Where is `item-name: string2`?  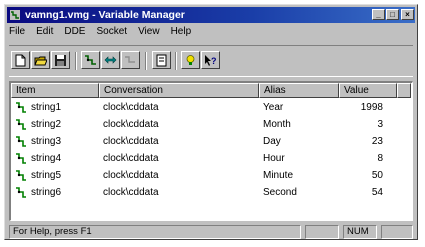
item-name: string2 is located at coordinates (46, 124).